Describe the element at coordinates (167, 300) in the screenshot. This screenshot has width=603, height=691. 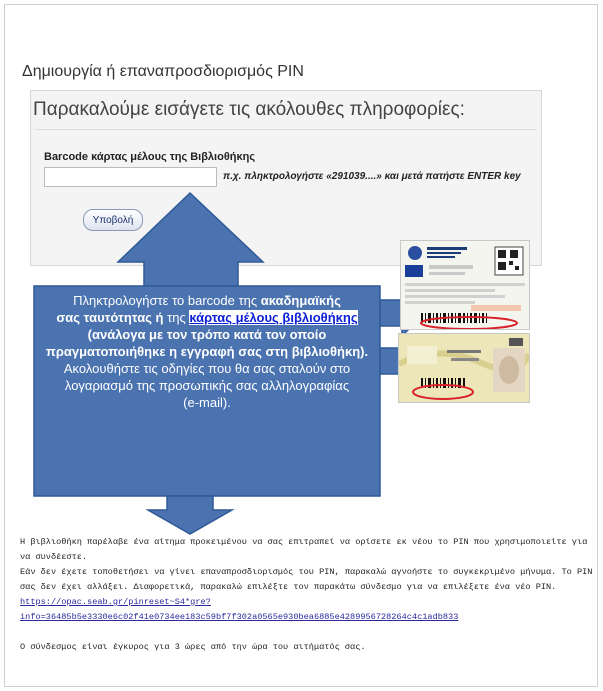
I see `callout-text-part: Πληκτρολογήστε το barcode της` at that location.